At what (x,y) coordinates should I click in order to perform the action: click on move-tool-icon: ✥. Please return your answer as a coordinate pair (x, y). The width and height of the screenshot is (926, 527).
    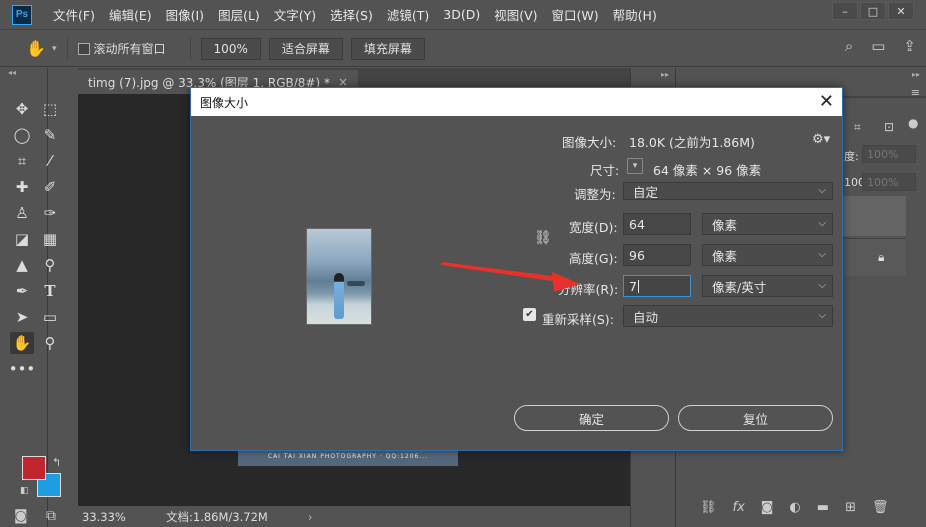
    Looking at the image, I should click on (22, 109).